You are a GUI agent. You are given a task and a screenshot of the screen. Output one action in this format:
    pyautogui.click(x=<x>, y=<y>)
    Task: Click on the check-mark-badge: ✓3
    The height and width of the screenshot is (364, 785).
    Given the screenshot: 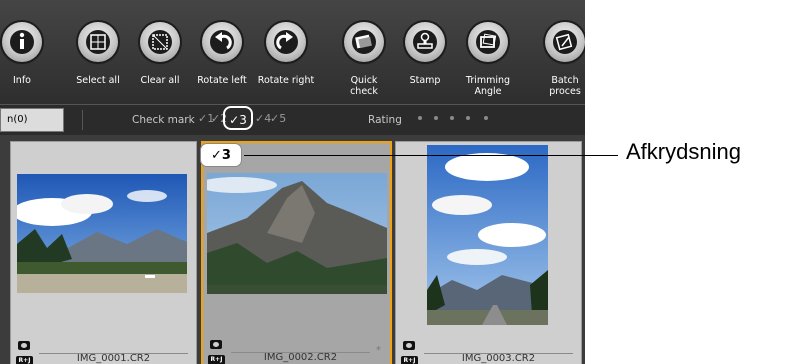 What is the action you would take?
    pyautogui.click(x=221, y=155)
    